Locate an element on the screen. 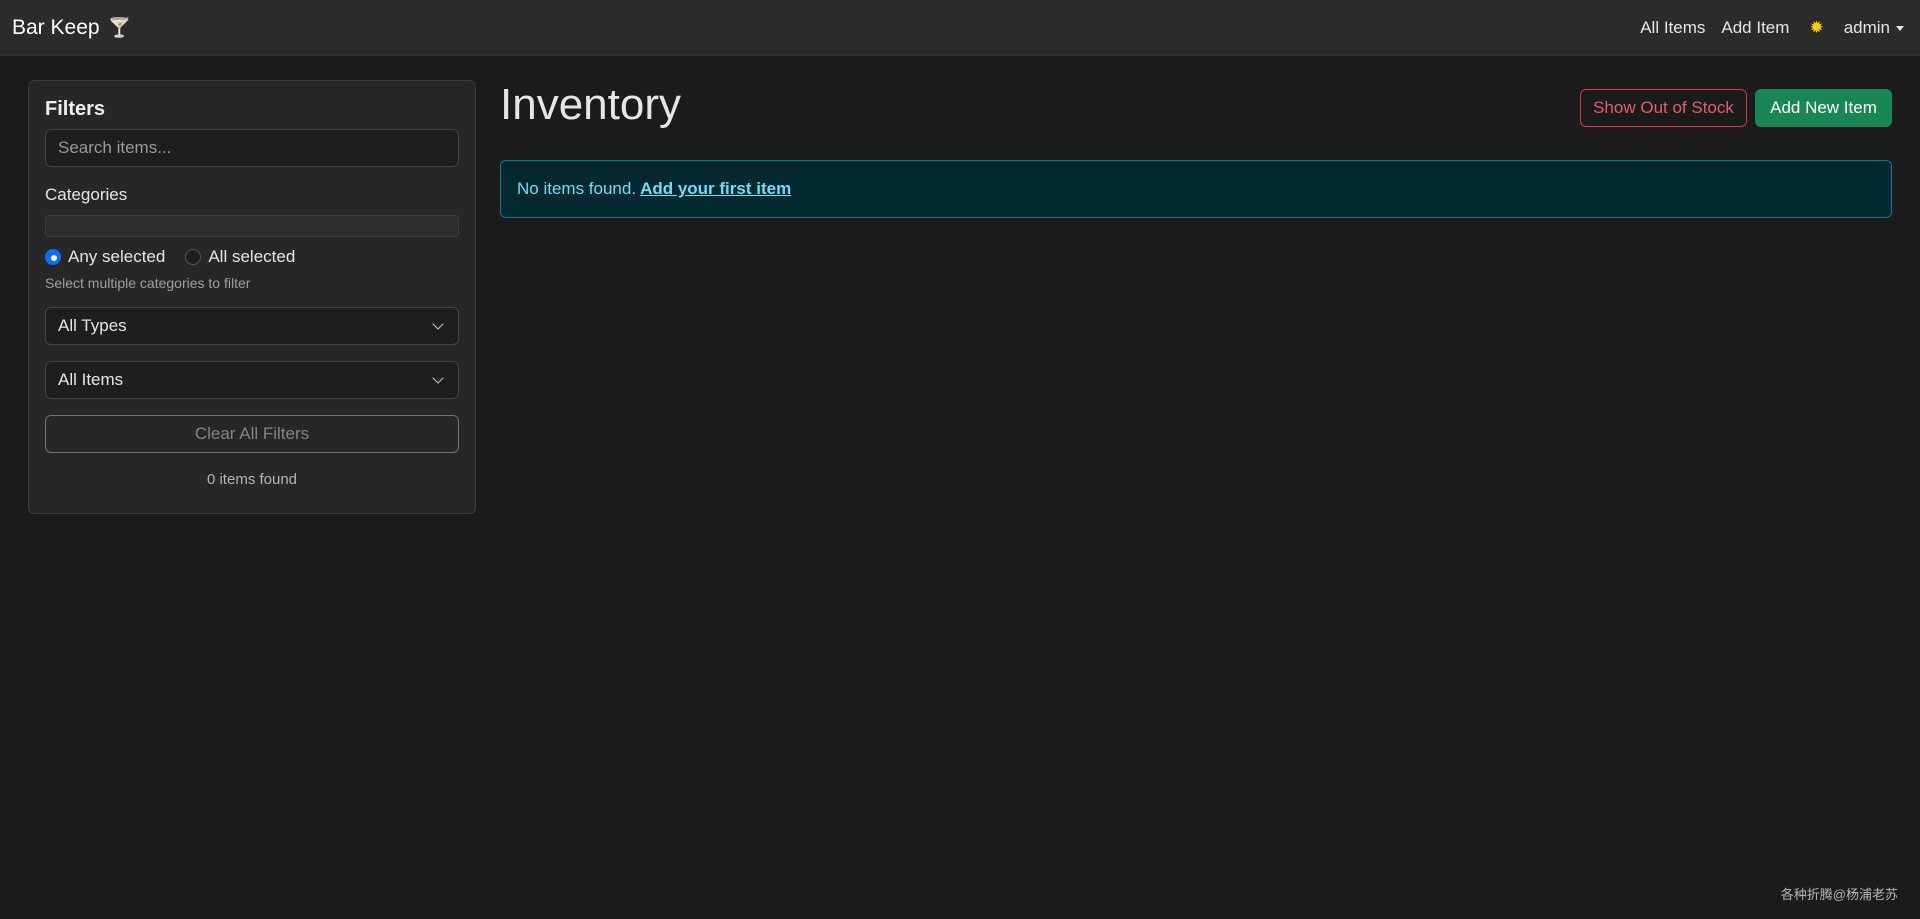 This screenshot has width=1920, height=919. nav-link-all-items: All Items is located at coordinates (1672, 28).